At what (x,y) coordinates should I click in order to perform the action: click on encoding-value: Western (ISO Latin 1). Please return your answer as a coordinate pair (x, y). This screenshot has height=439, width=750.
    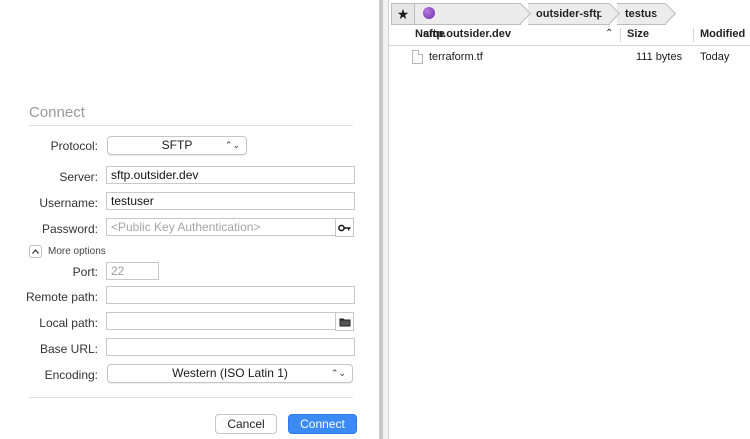
    Looking at the image, I should click on (230, 373).